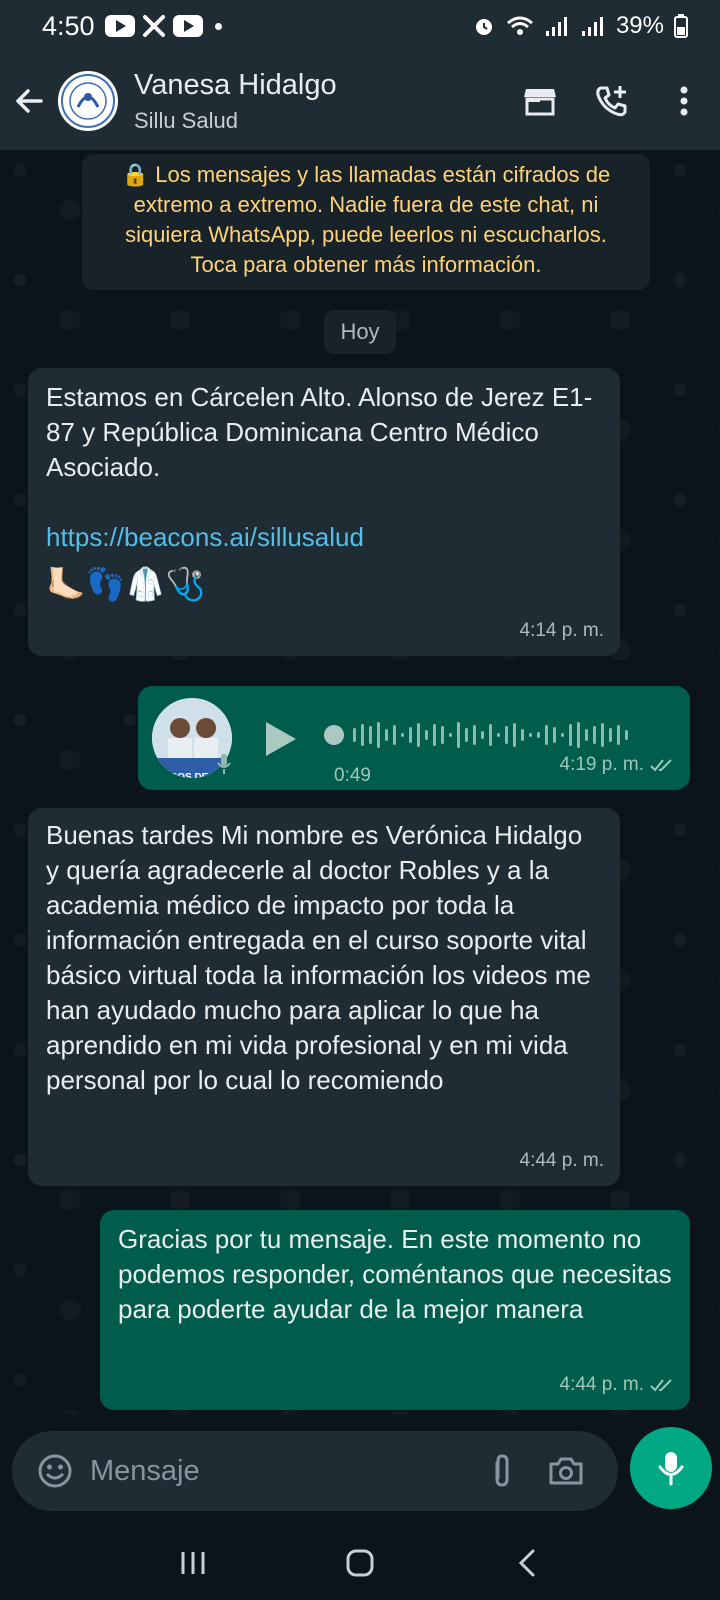  I want to click on home-button, so click(360, 1563).